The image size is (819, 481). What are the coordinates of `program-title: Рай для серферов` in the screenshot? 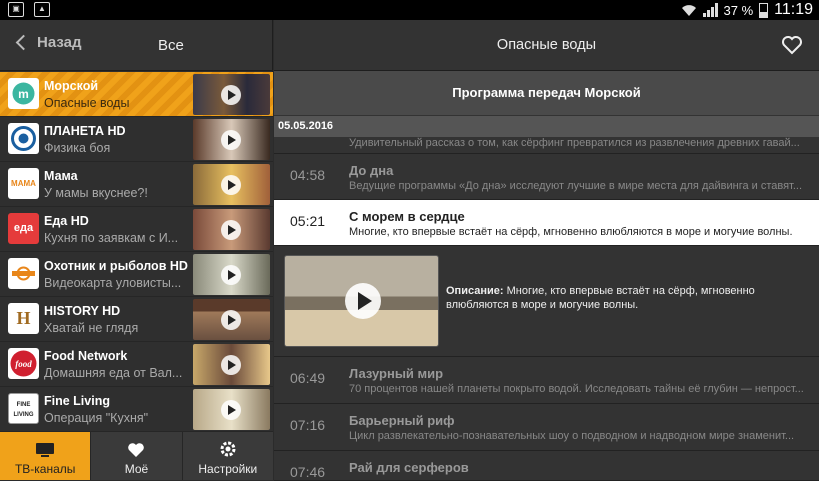 It's located at (409, 467).